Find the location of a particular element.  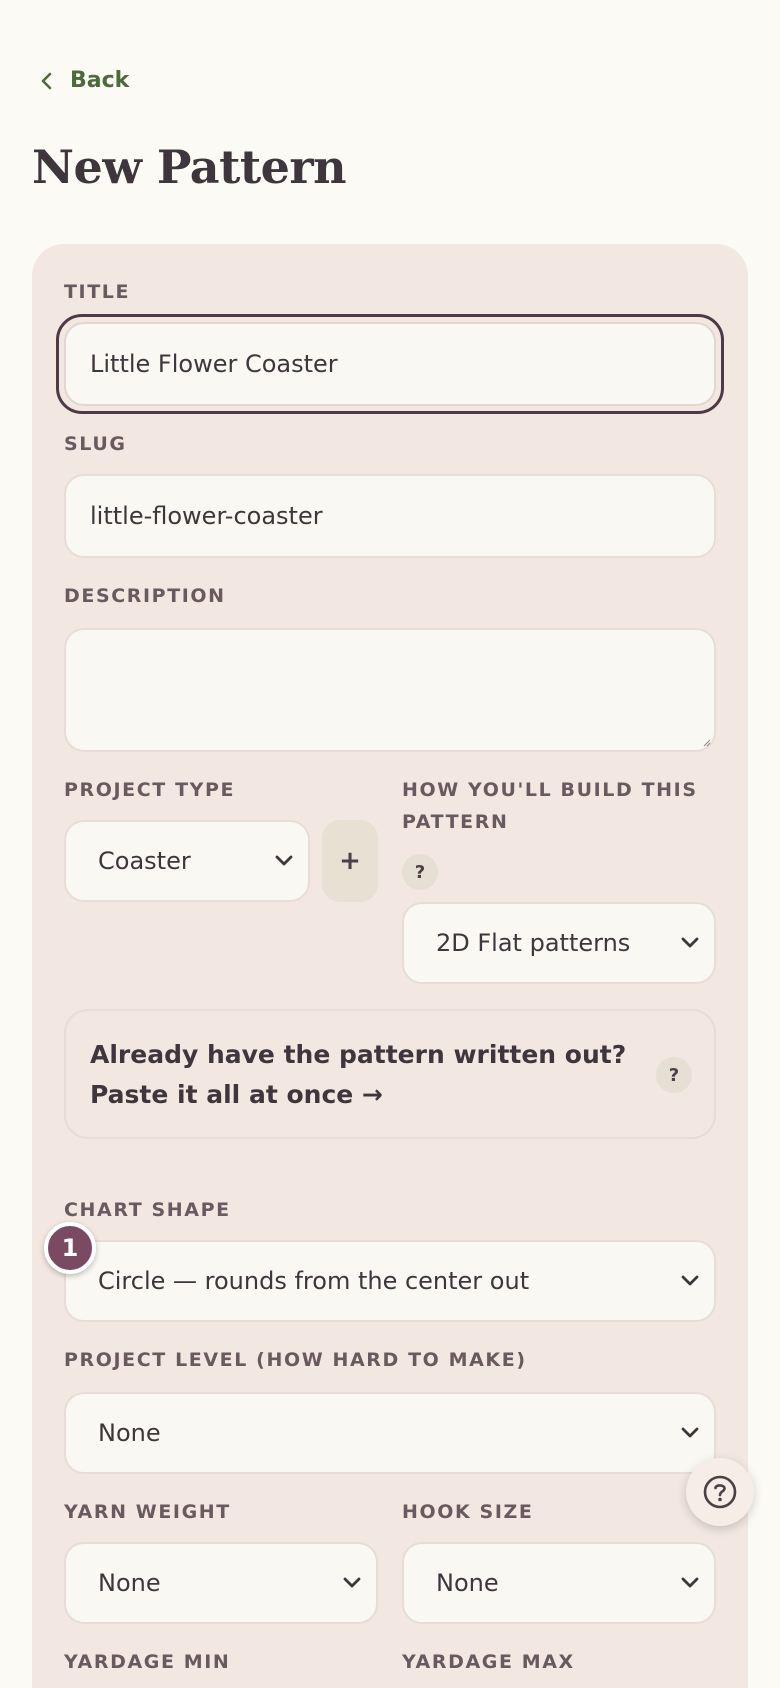

chart-shape-label: CHART SHAPE is located at coordinates (147, 1210).